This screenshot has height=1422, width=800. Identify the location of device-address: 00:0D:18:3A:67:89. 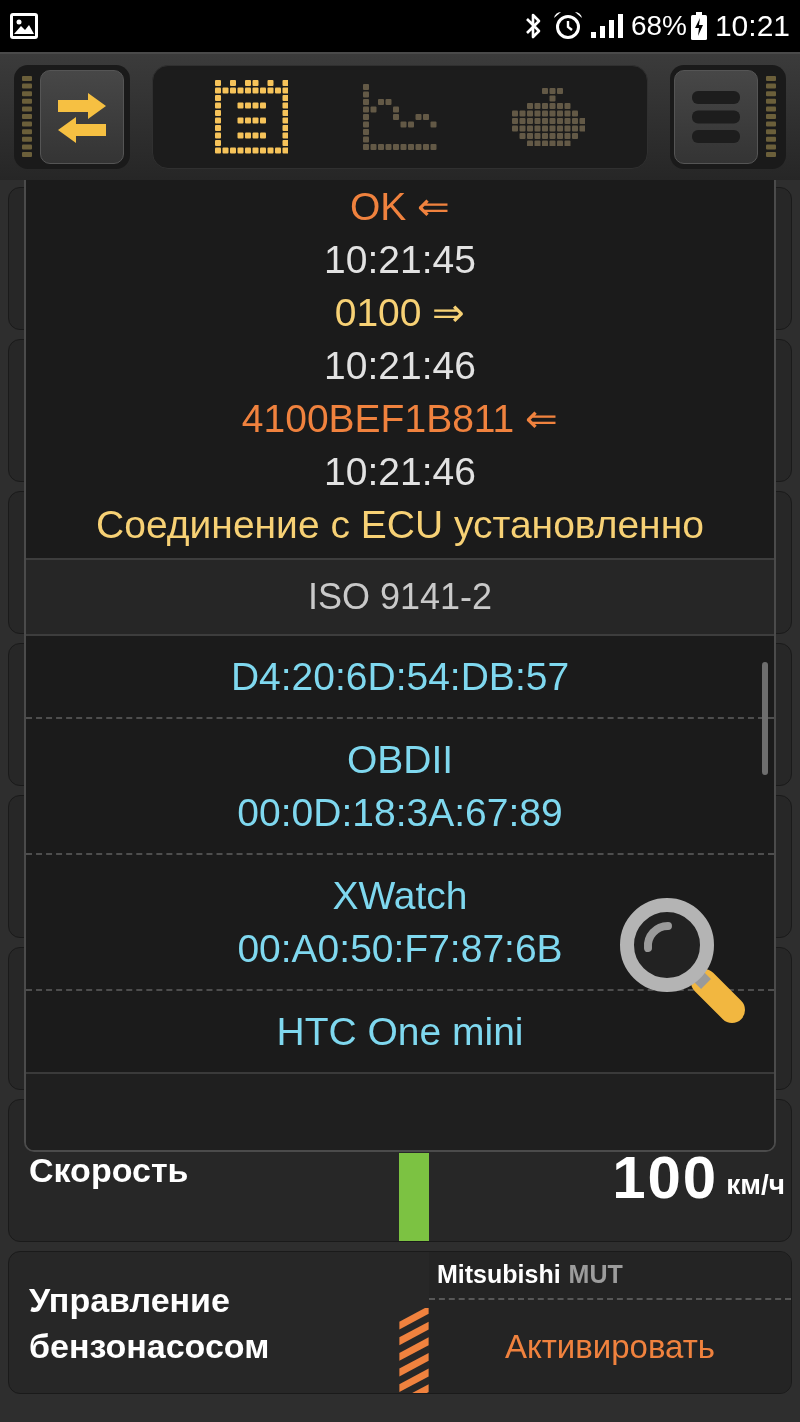
(400, 813).